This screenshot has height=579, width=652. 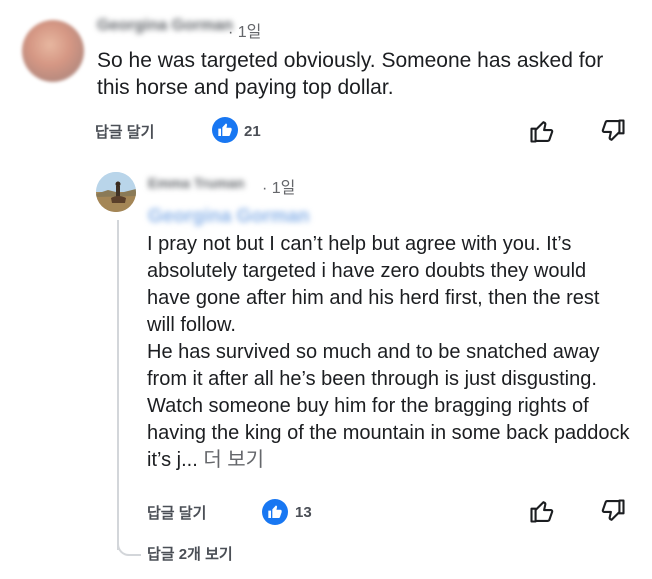 I want to click on reply-reply-button: 답글 달기, so click(x=176, y=512).